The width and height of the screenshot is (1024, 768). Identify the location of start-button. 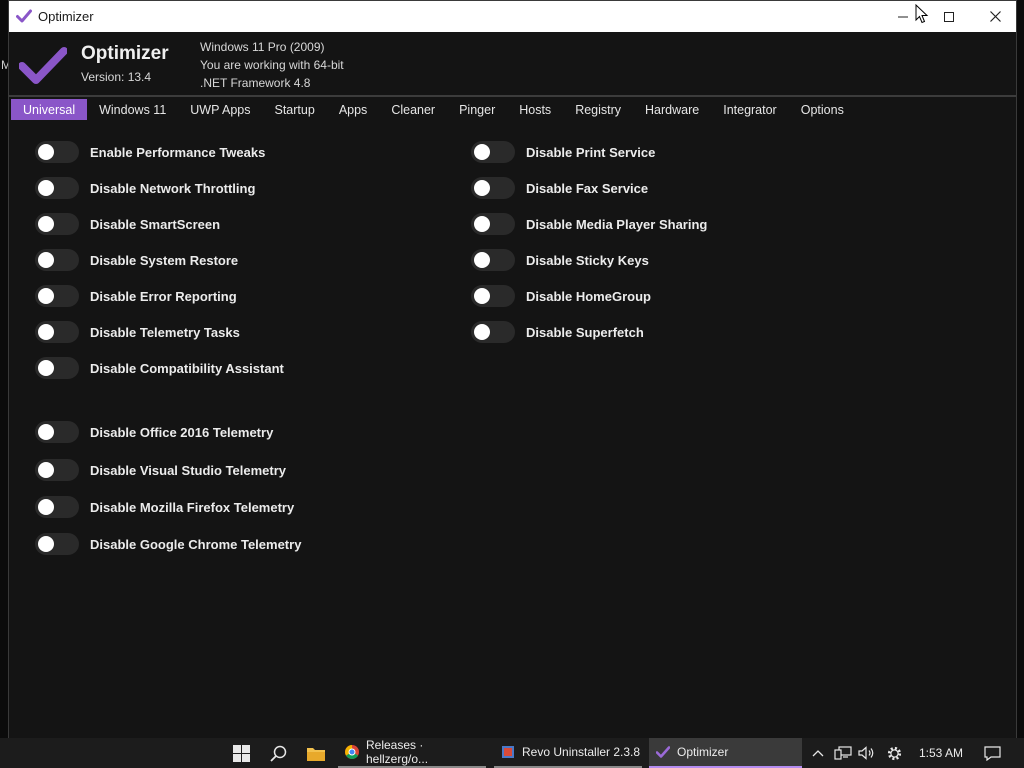
(241, 753).